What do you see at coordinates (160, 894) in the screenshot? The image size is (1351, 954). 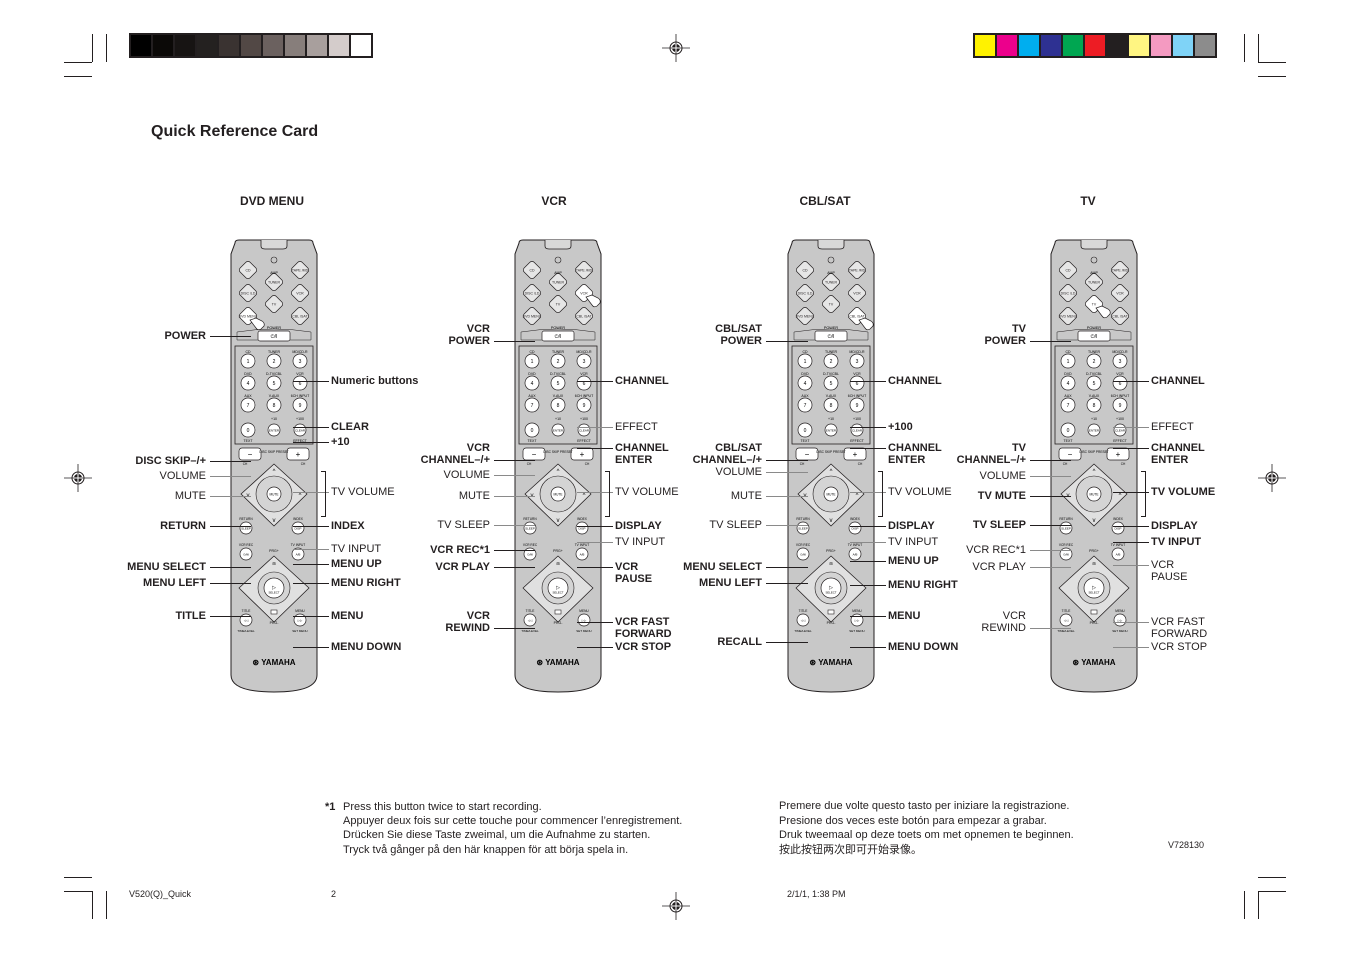 I see `footer-filename: V520(Q)_Quick` at bounding box center [160, 894].